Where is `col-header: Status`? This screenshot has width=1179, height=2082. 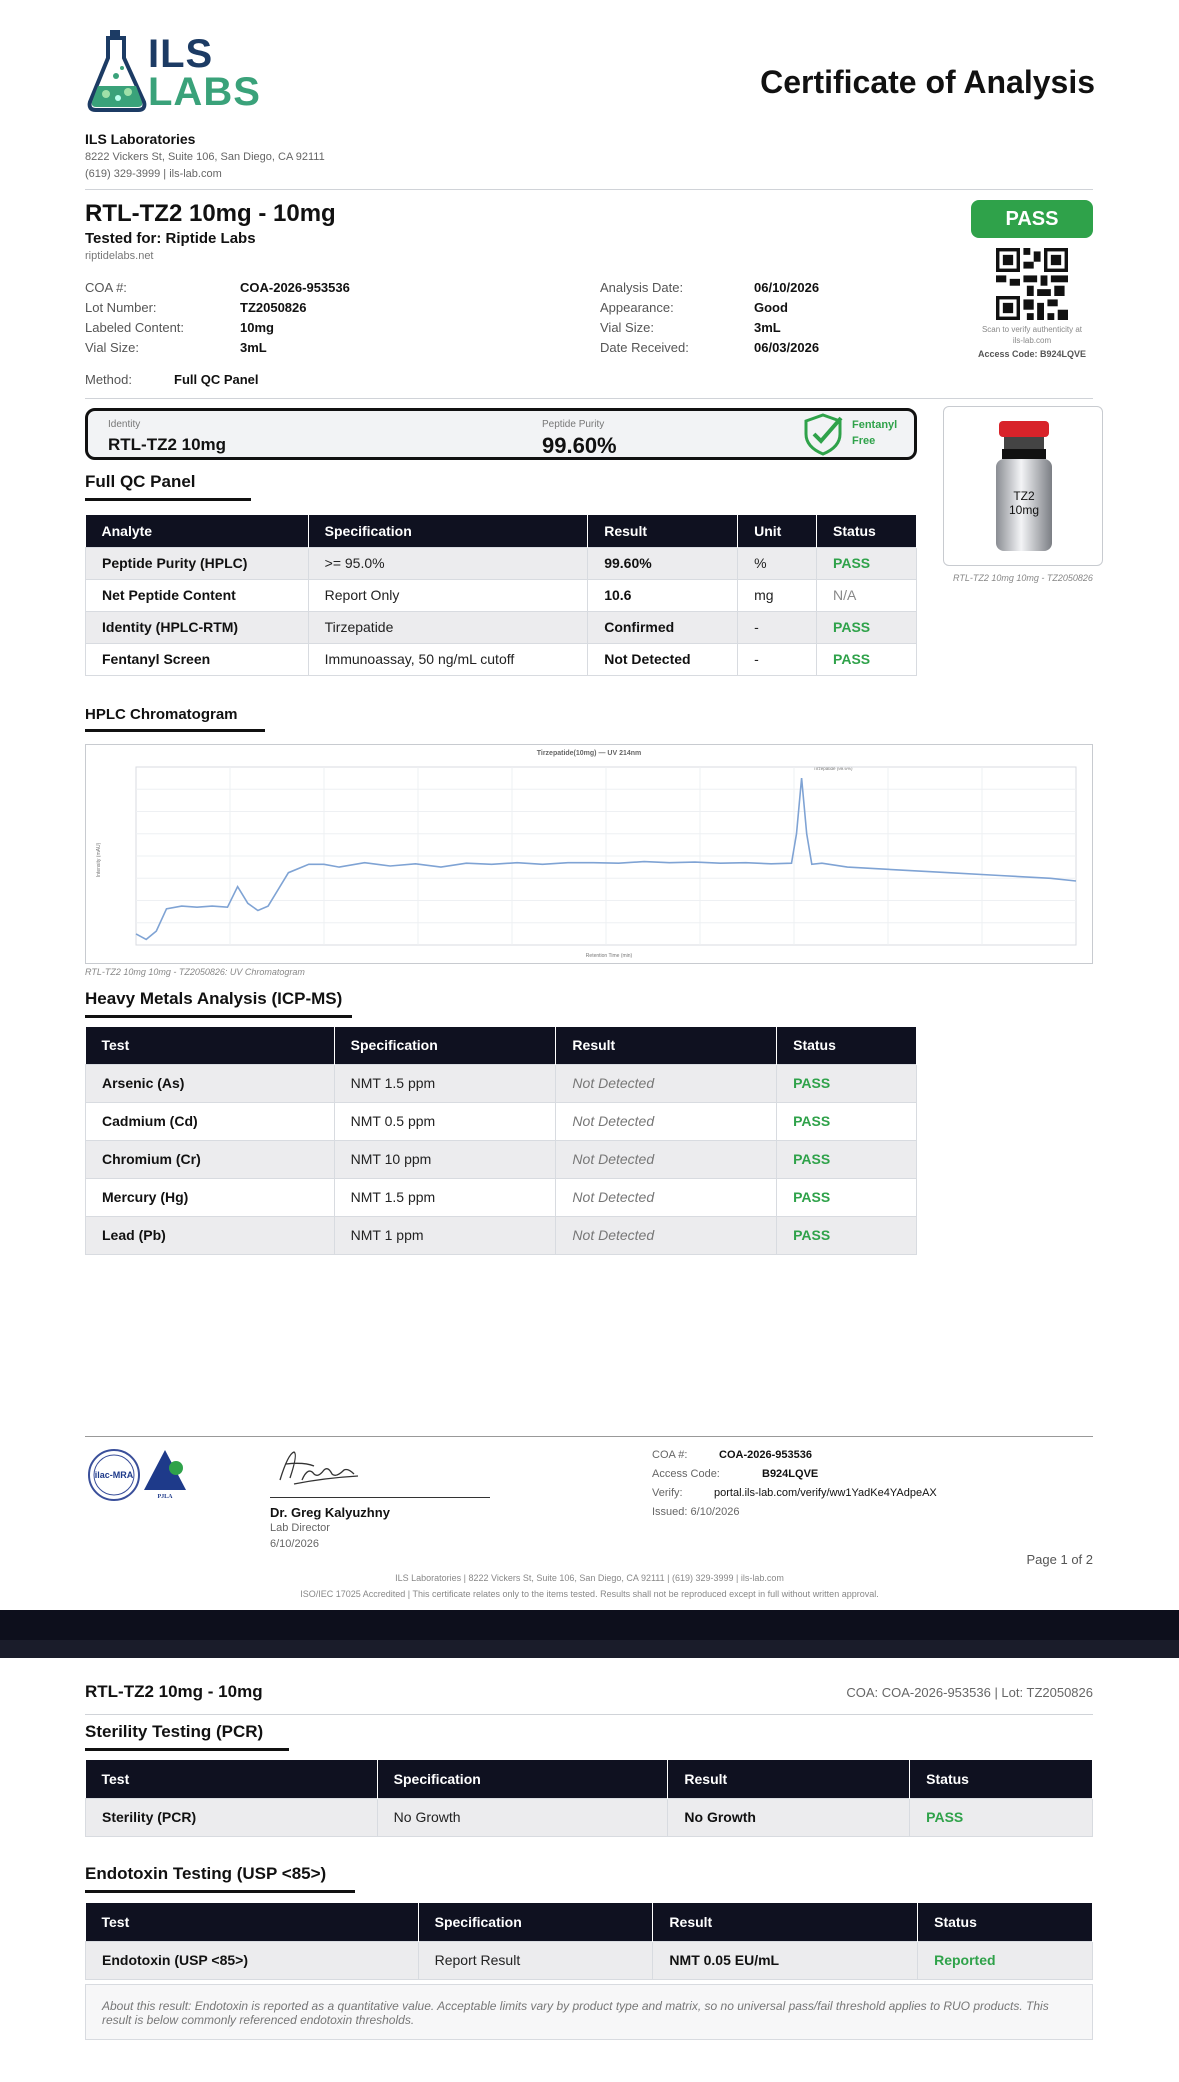 col-header: Status is located at coordinates (846, 1045).